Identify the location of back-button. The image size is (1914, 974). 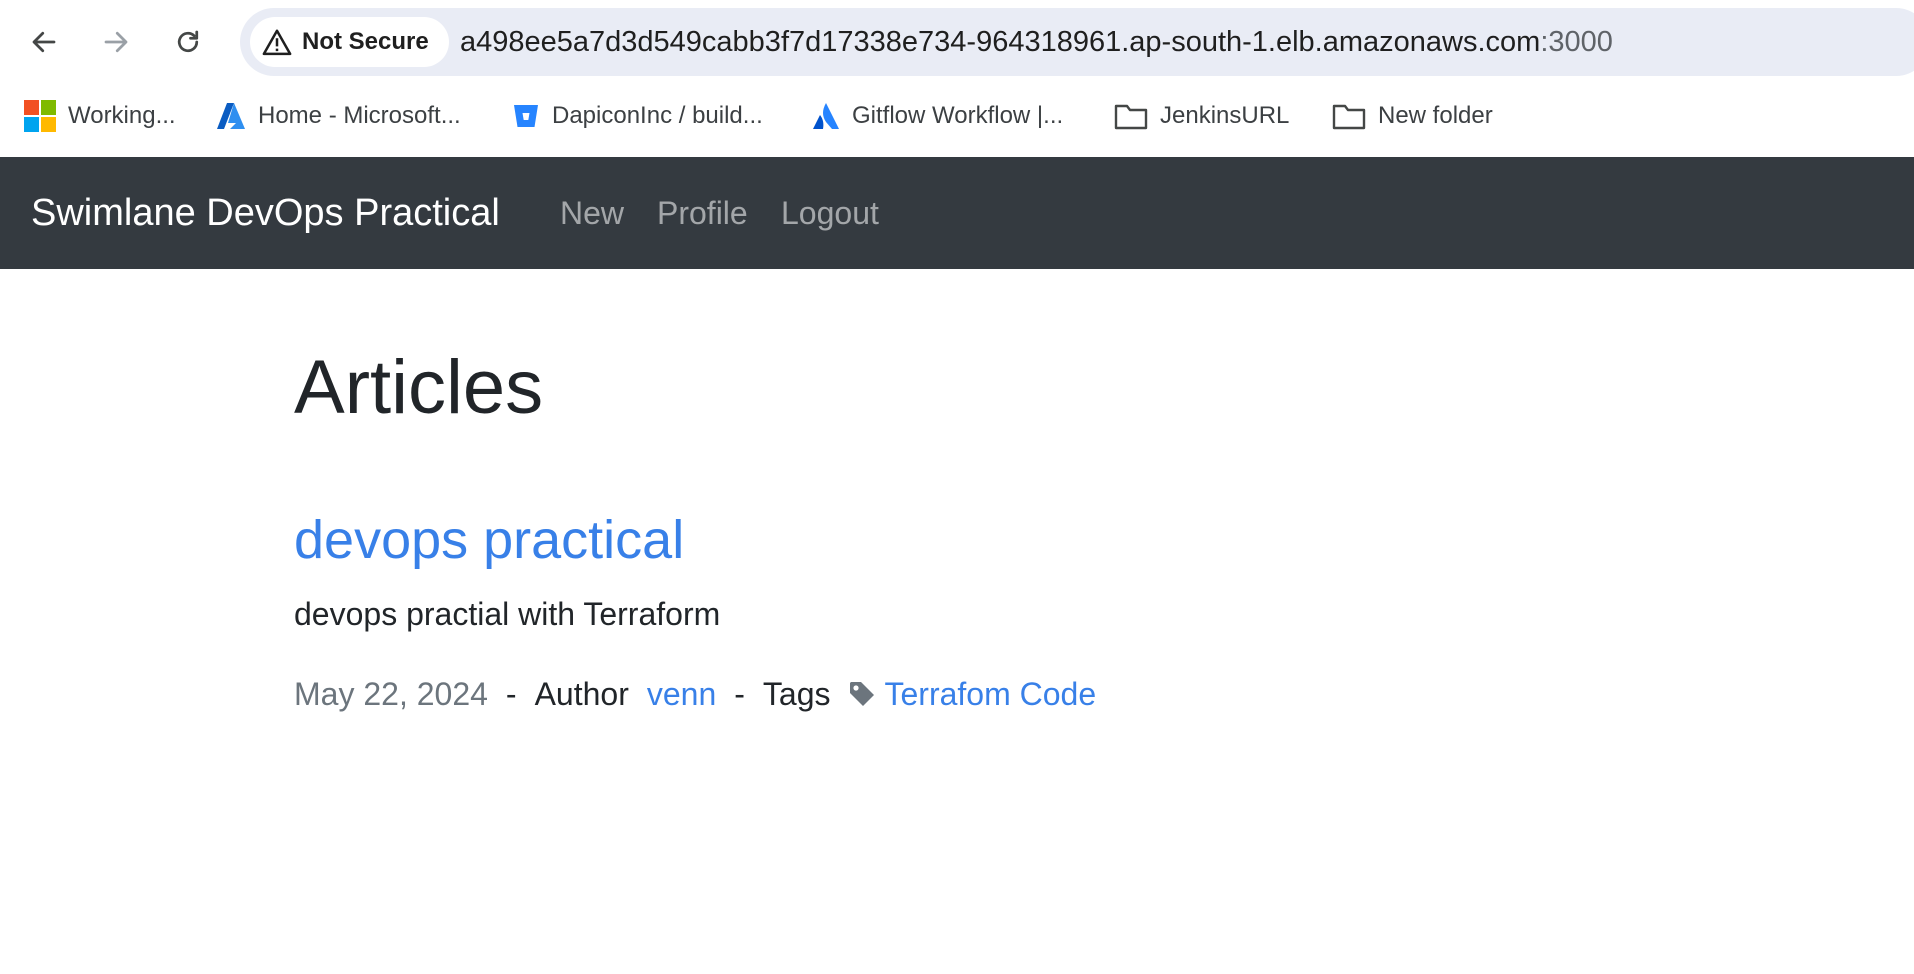
(44, 42).